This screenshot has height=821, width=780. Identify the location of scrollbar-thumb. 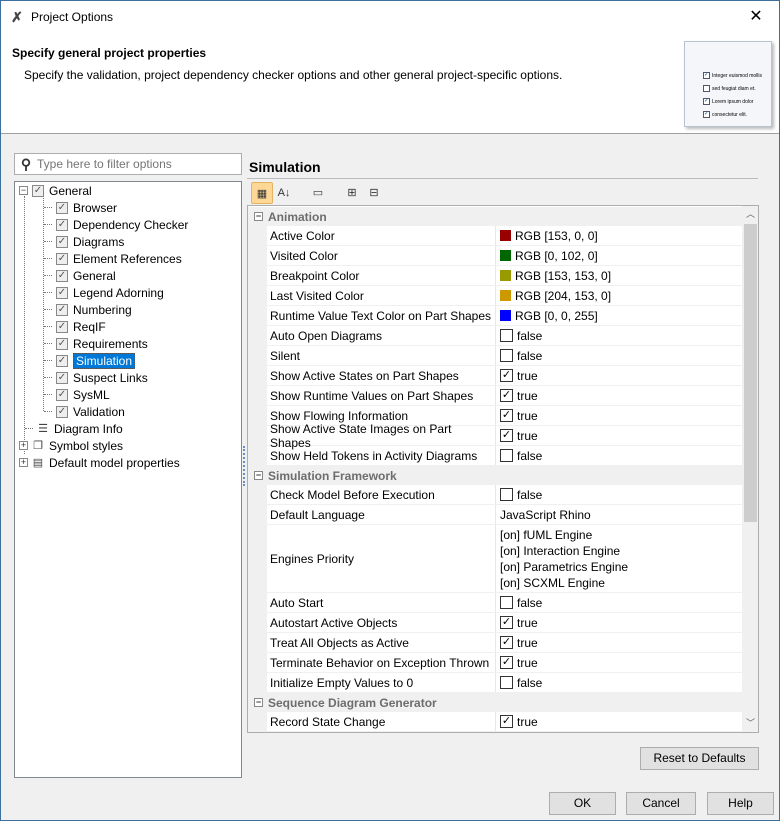
(750, 373).